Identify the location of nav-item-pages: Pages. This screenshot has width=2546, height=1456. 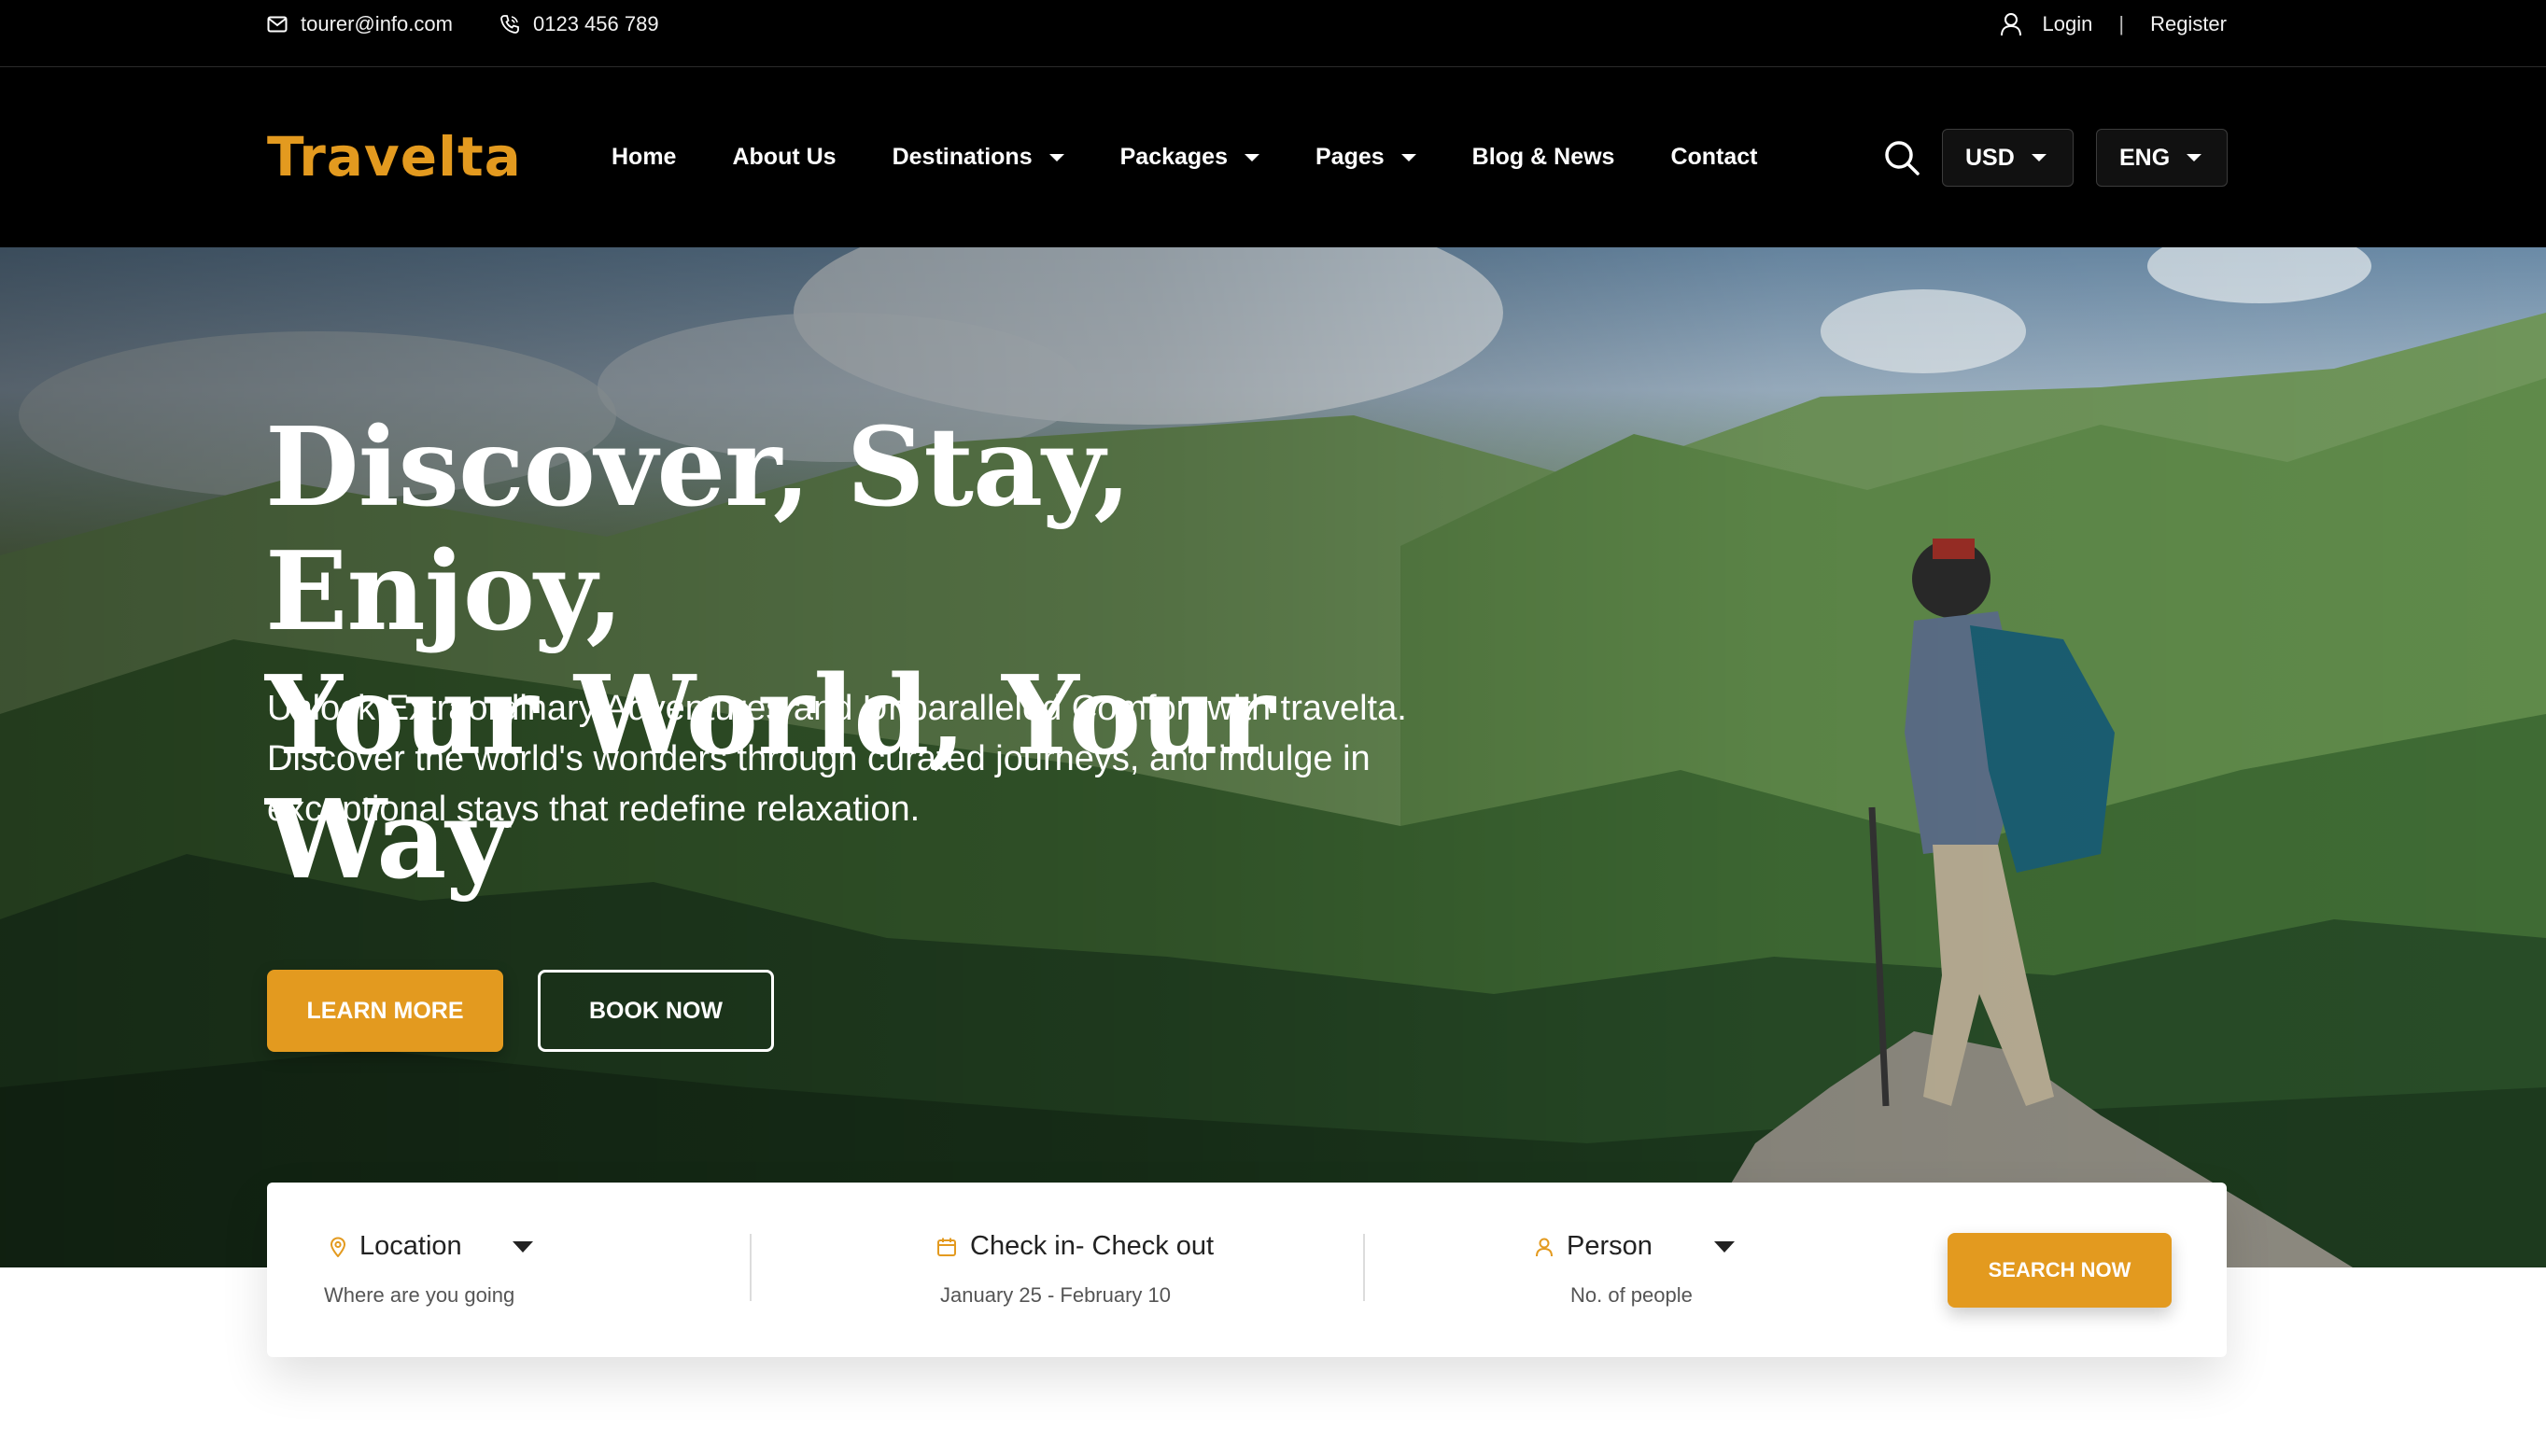
(1365, 157).